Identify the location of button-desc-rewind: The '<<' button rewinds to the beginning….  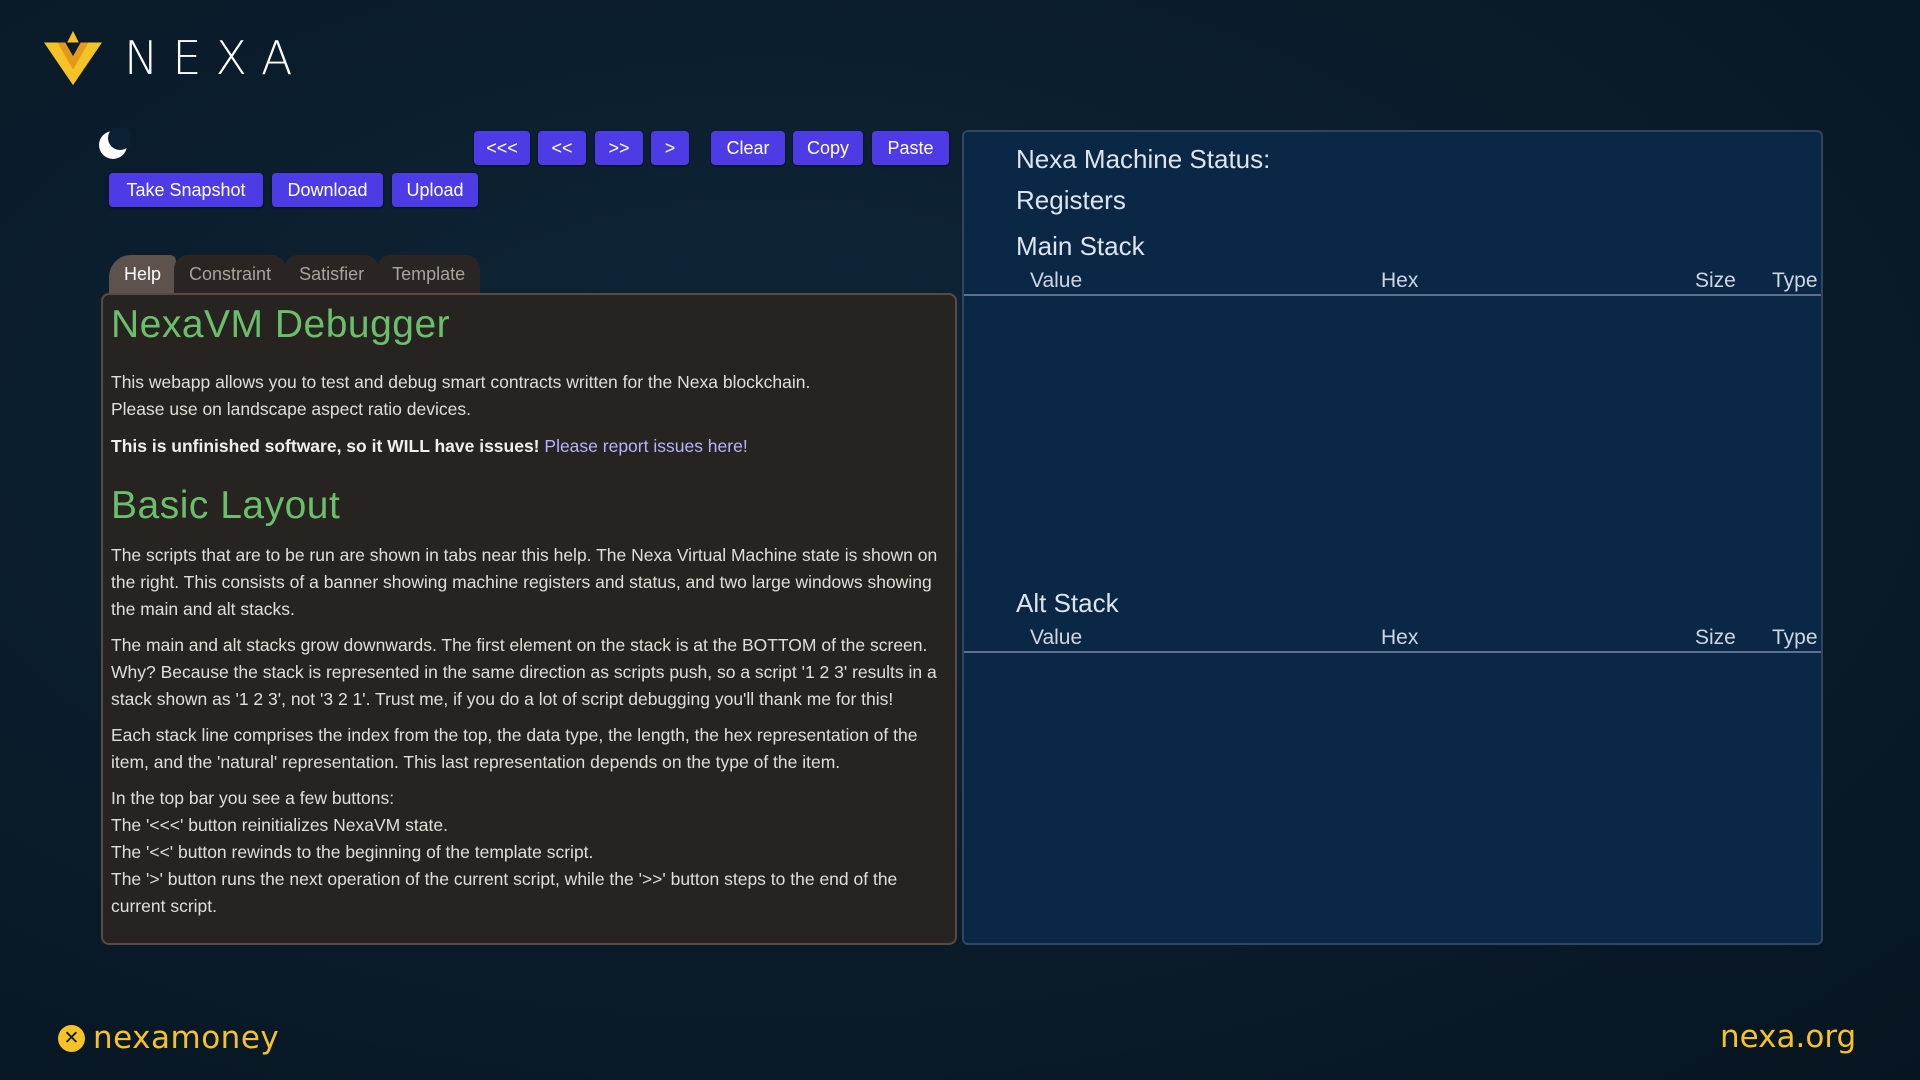
(352, 852).